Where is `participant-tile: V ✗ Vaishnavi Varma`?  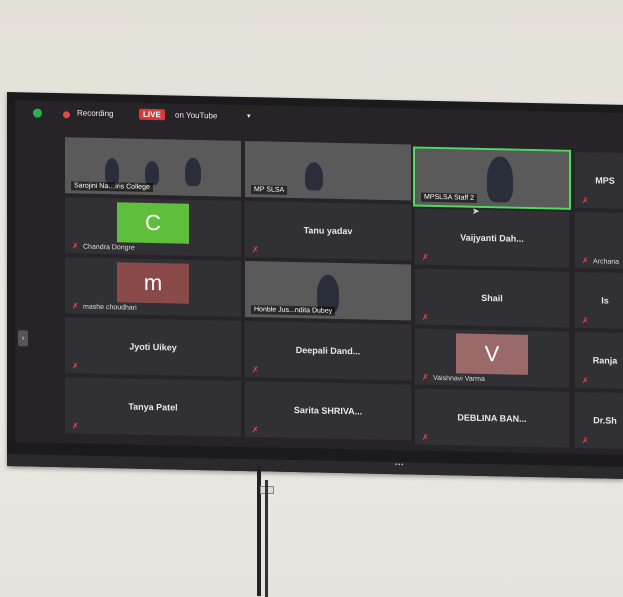
participant-tile: V ✗ Vaishnavi Varma is located at coordinates (492, 358).